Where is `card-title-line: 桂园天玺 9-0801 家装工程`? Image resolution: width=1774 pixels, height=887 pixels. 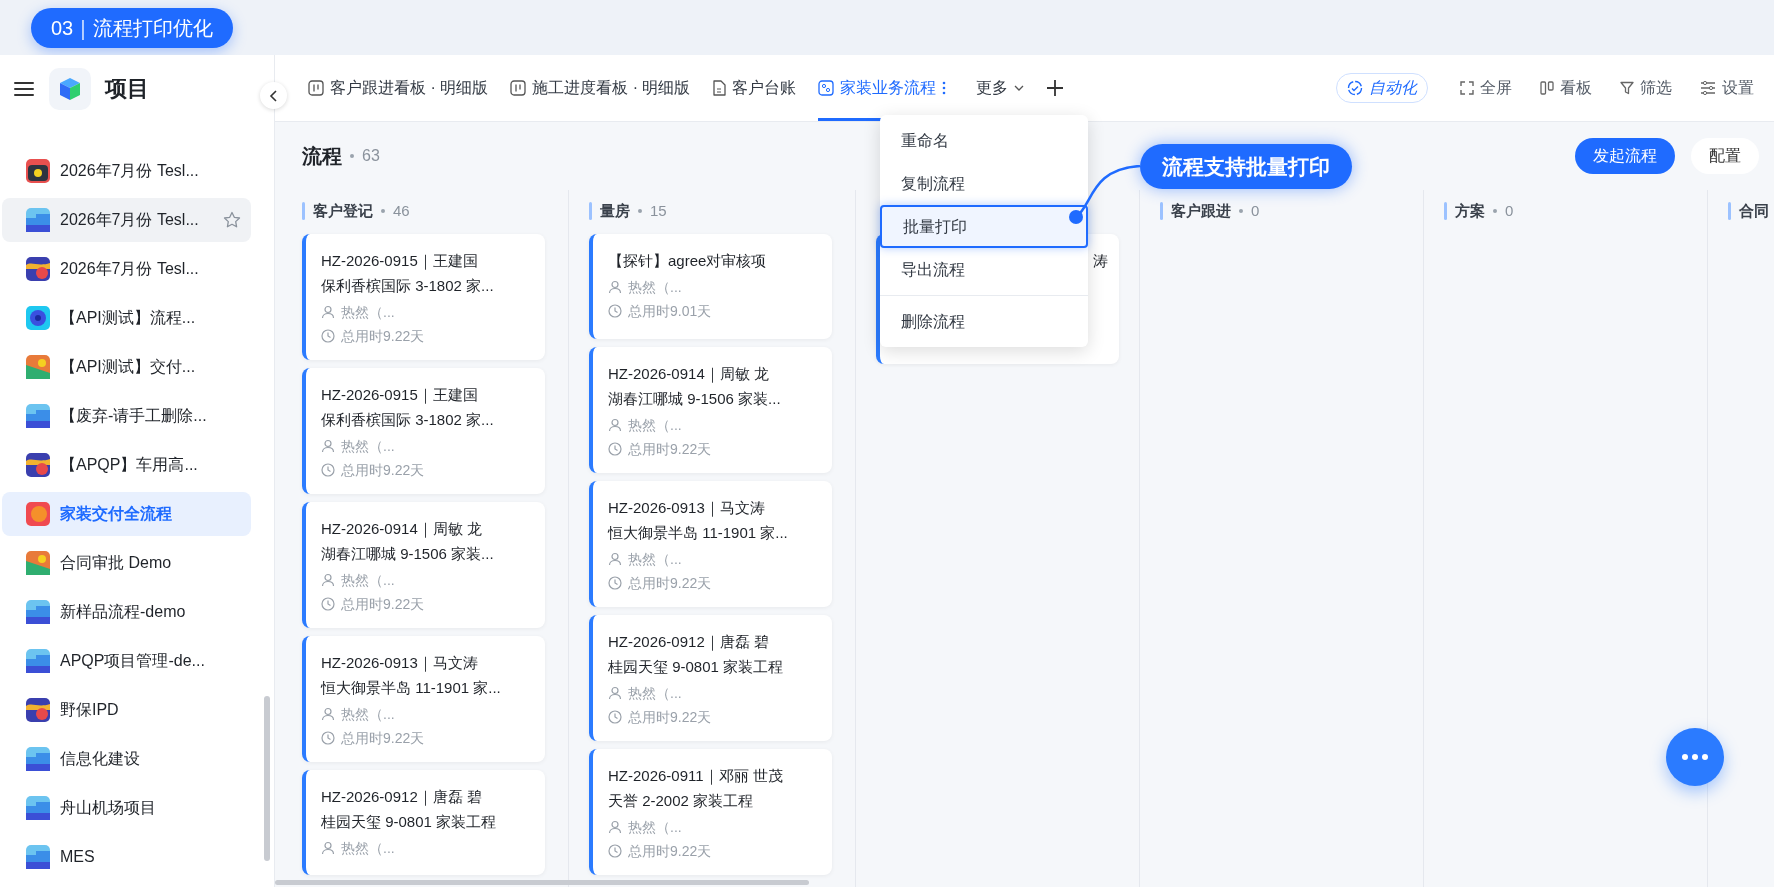 card-title-line: 桂园天玺 9-0801 家装工程 is located at coordinates (409, 822).